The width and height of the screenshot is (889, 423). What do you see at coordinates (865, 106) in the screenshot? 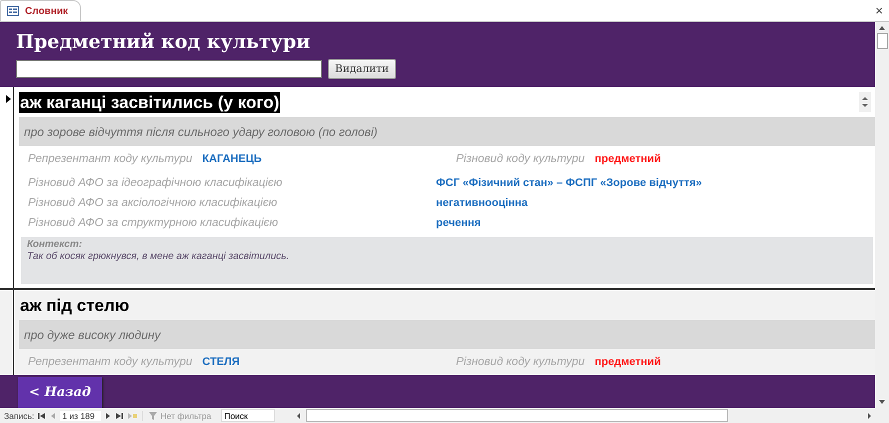
I see `down-arrow-icon` at bounding box center [865, 106].